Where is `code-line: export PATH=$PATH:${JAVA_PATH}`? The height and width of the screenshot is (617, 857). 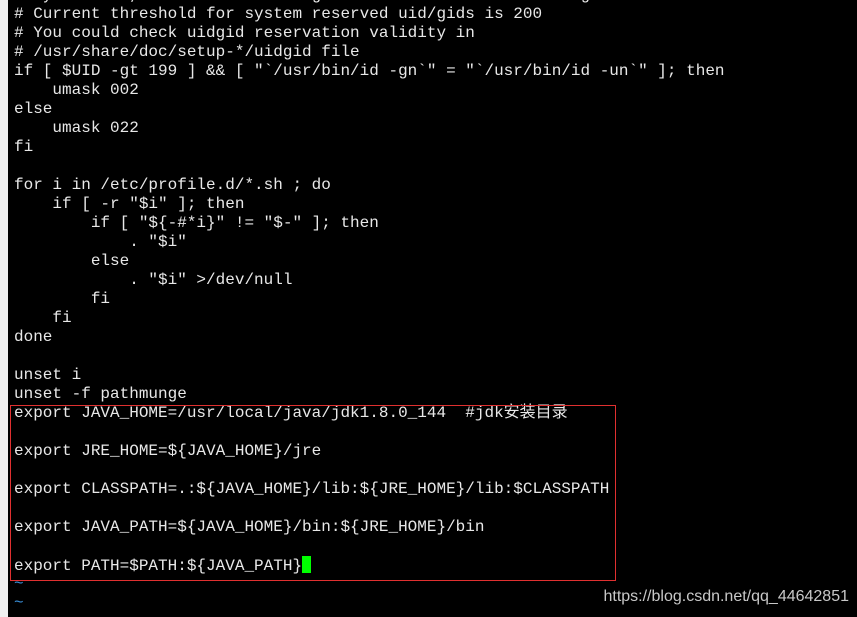 code-line: export PATH=$PATH:${JAVA_PATH} is located at coordinates (435, 565).